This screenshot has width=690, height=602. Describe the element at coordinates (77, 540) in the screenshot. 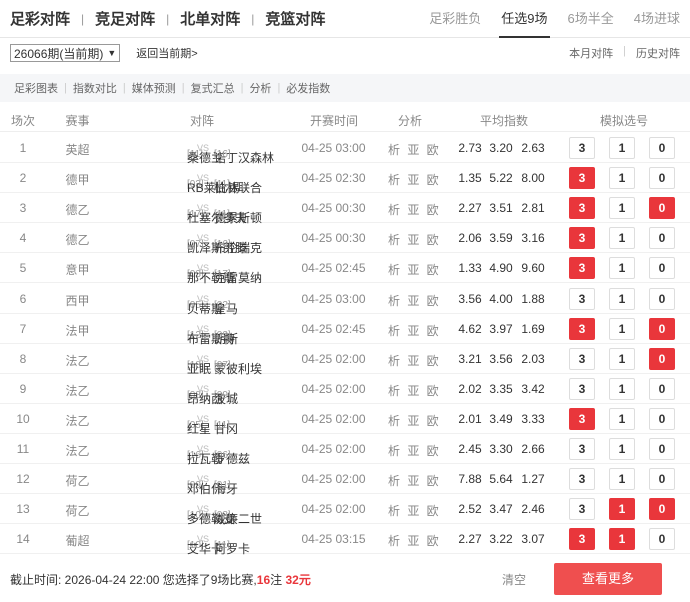

I see `league-name: 葡超` at that location.